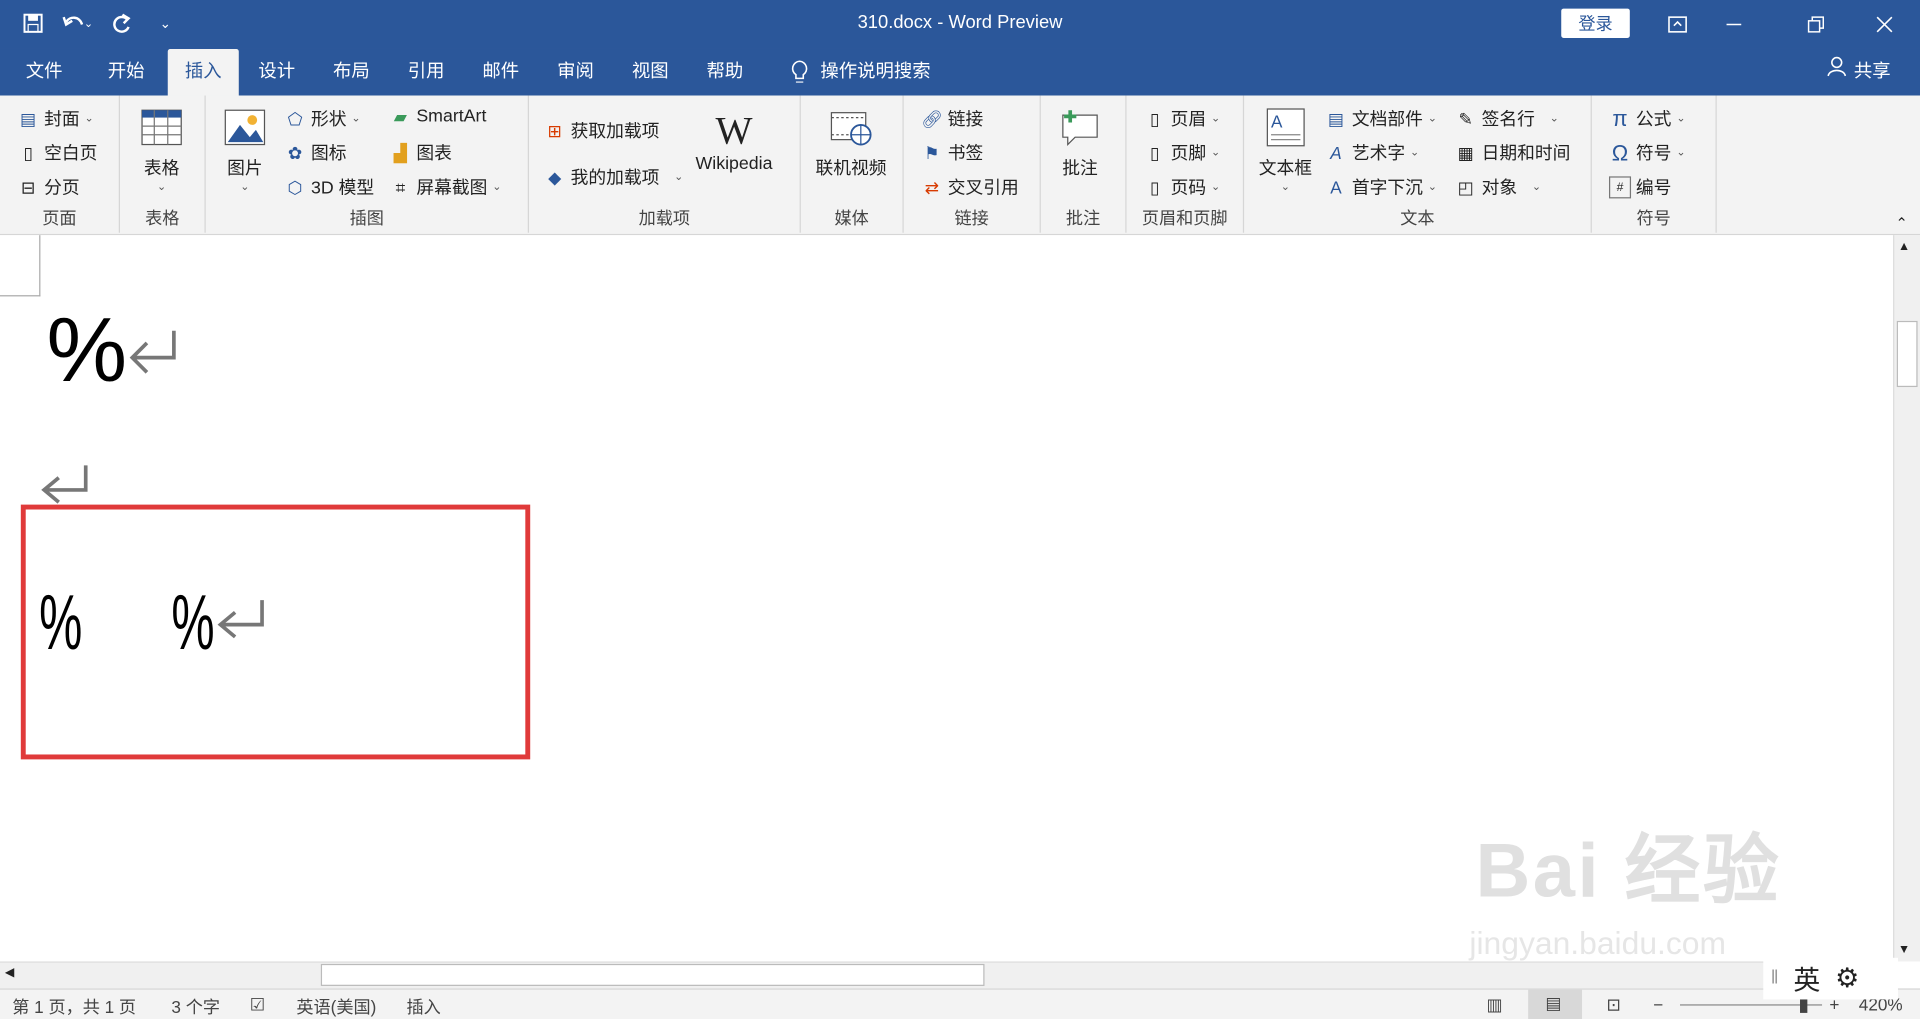 The width and height of the screenshot is (1920, 1019). I want to click on minimize-icon, so click(1734, 24).